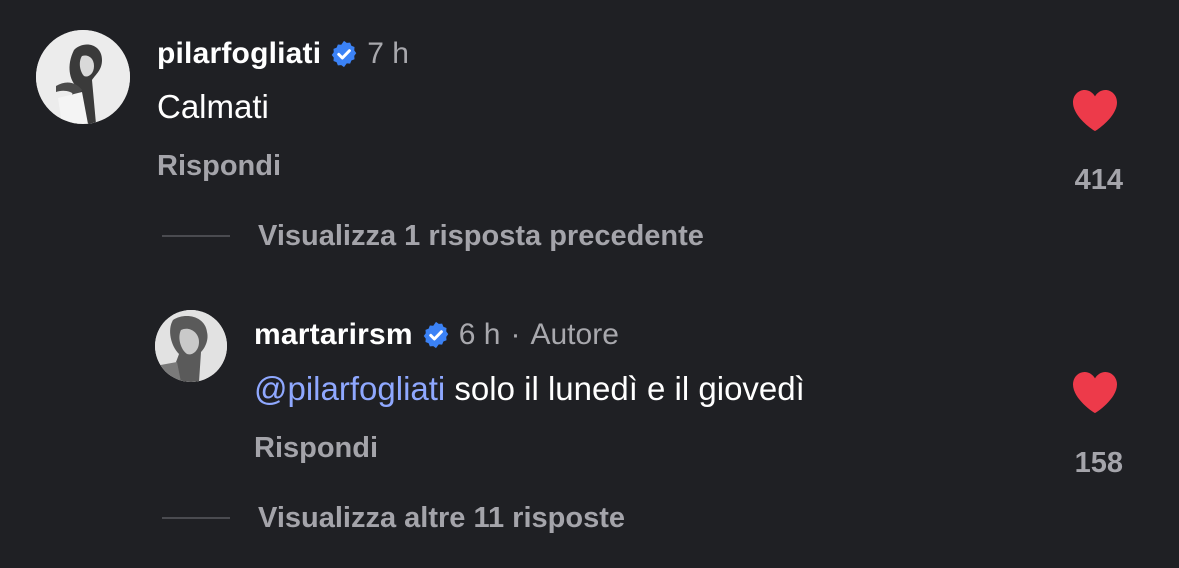 This screenshot has width=1179, height=568. I want to click on timestamp: 7 h, so click(388, 53).